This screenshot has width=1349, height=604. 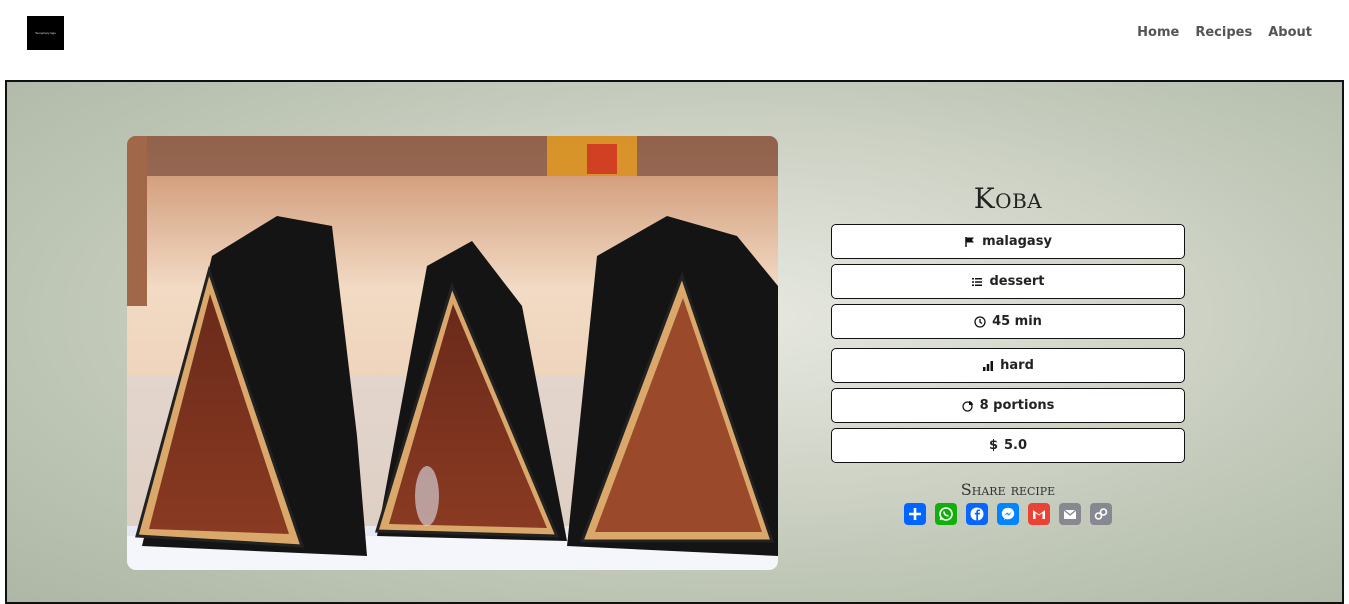 What do you see at coordinates (988, 365) in the screenshot?
I see `bar-chart-icon` at bounding box center [988, 365].